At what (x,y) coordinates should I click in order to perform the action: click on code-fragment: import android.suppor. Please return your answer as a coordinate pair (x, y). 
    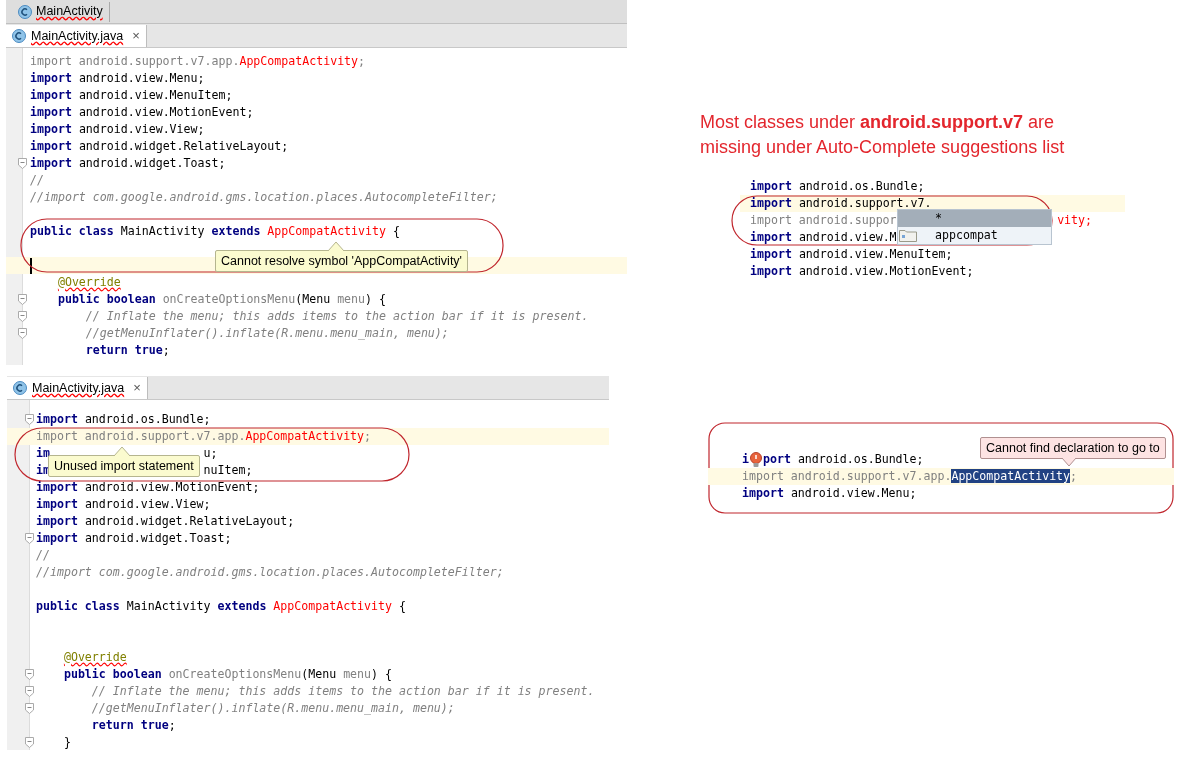
    Looking at the image, I should click on (823, 220).